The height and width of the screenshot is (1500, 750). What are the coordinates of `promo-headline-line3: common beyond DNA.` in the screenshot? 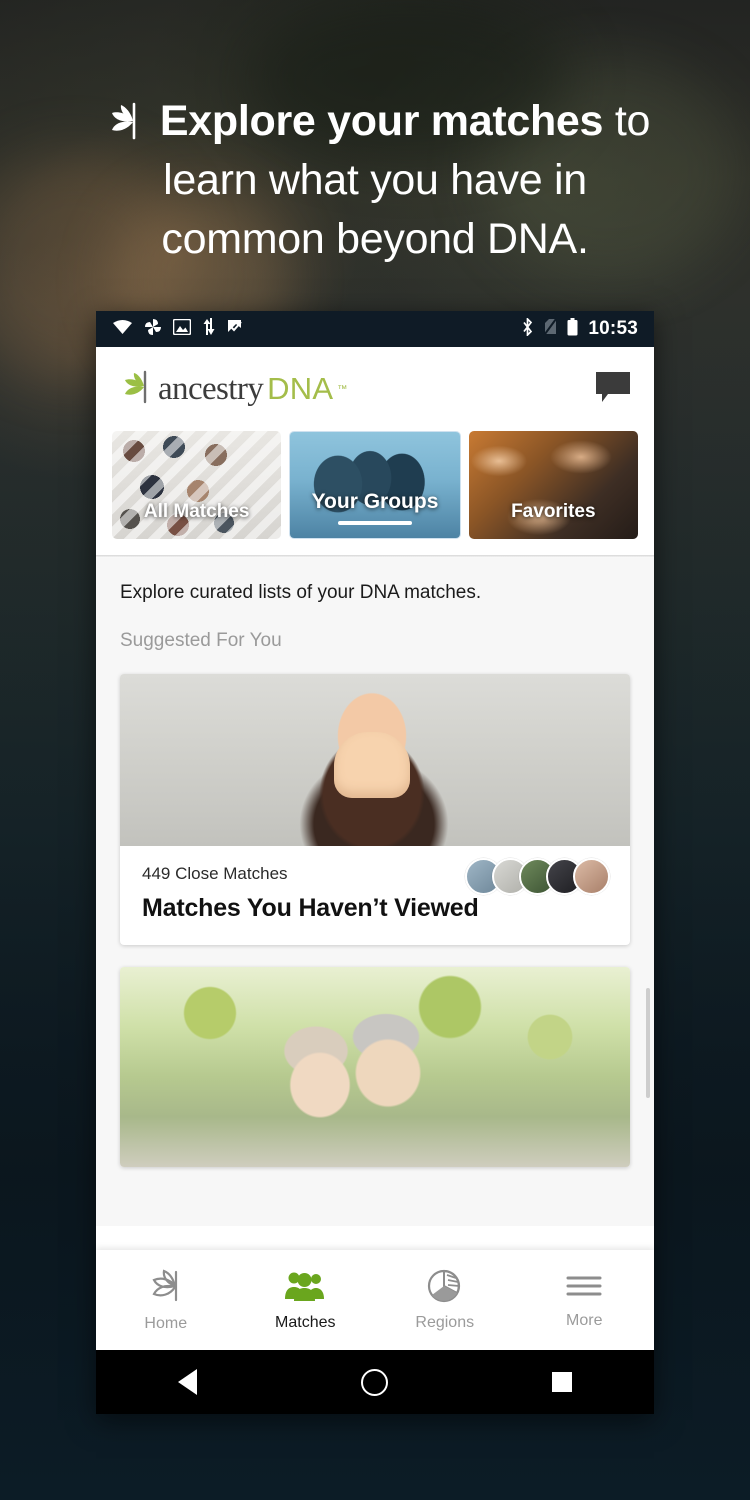 It's located at (375, 239).